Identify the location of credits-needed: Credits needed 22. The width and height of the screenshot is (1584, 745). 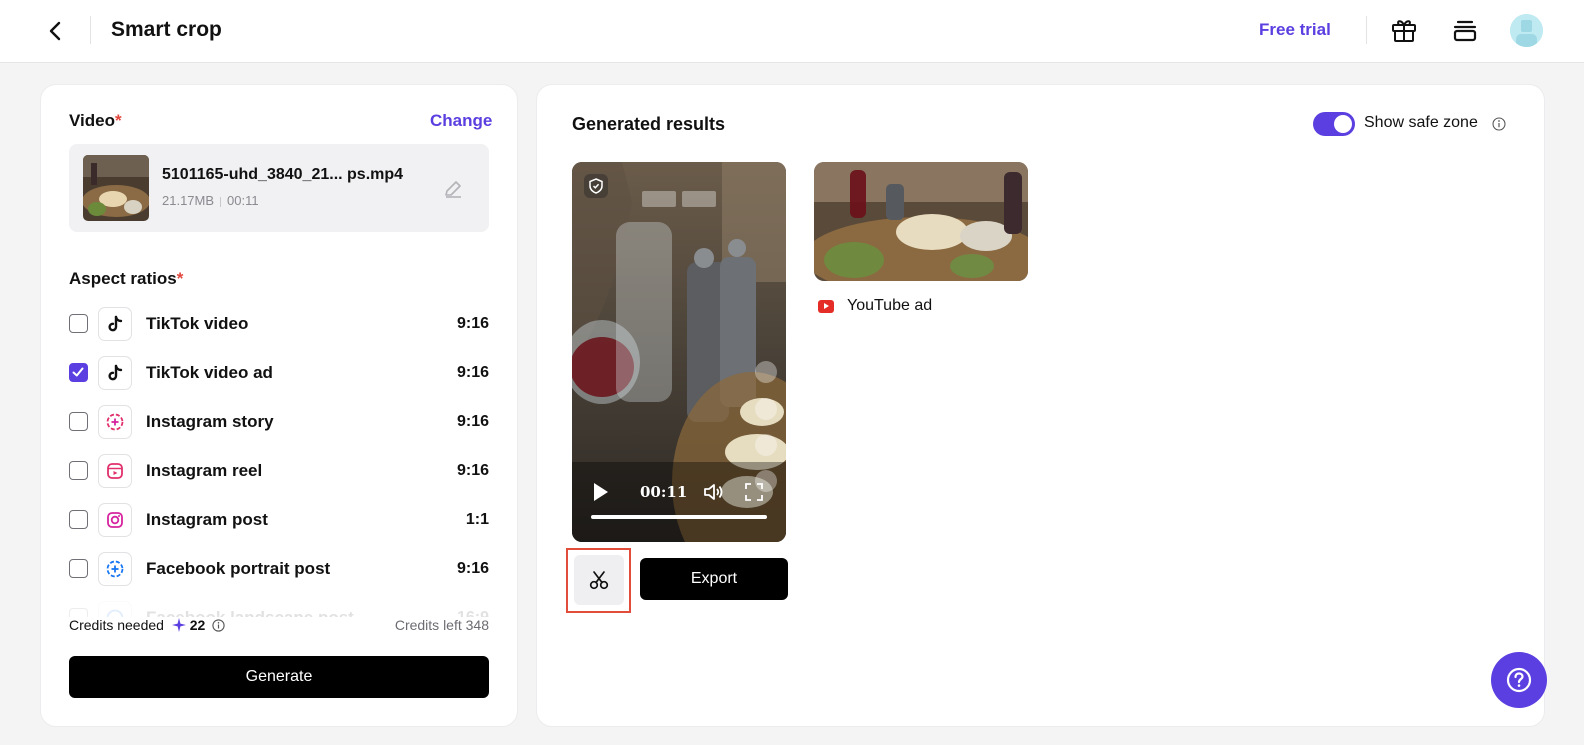
(147, 625).